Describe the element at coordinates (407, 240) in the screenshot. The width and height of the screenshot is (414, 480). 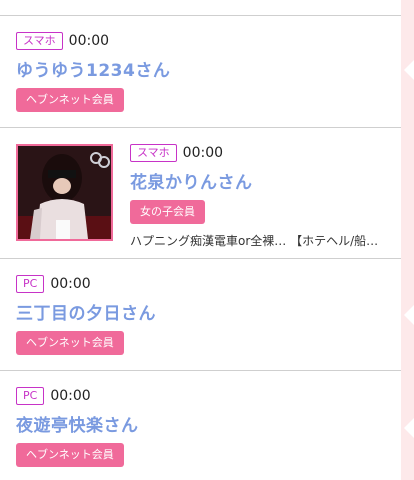
I see `right-side-strip` at that location.